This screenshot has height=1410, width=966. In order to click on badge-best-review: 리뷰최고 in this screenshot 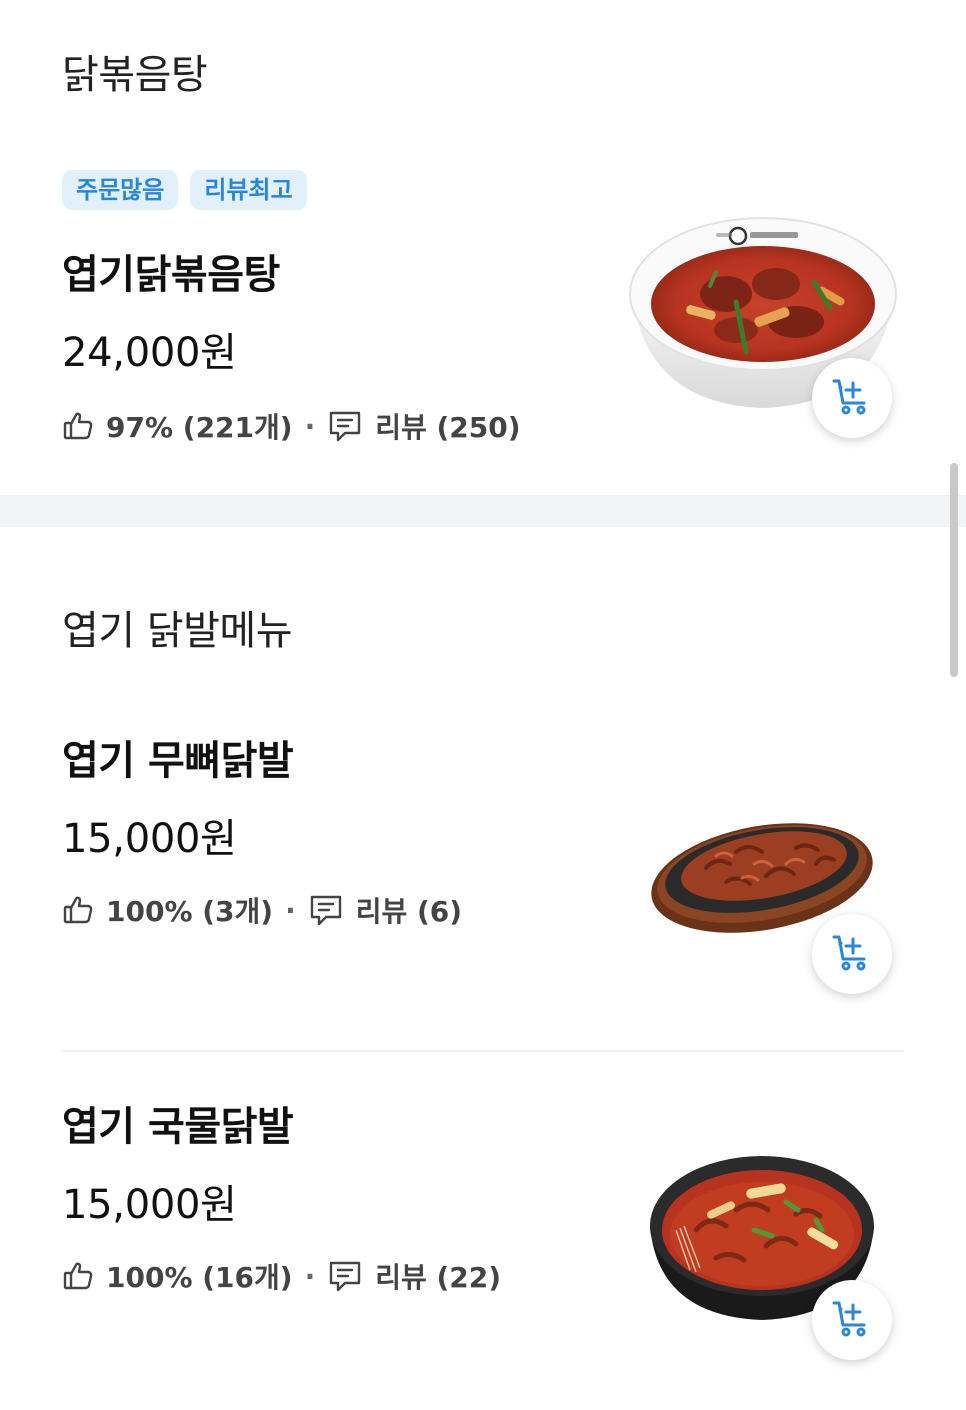, I will do `click(248, 190)`.